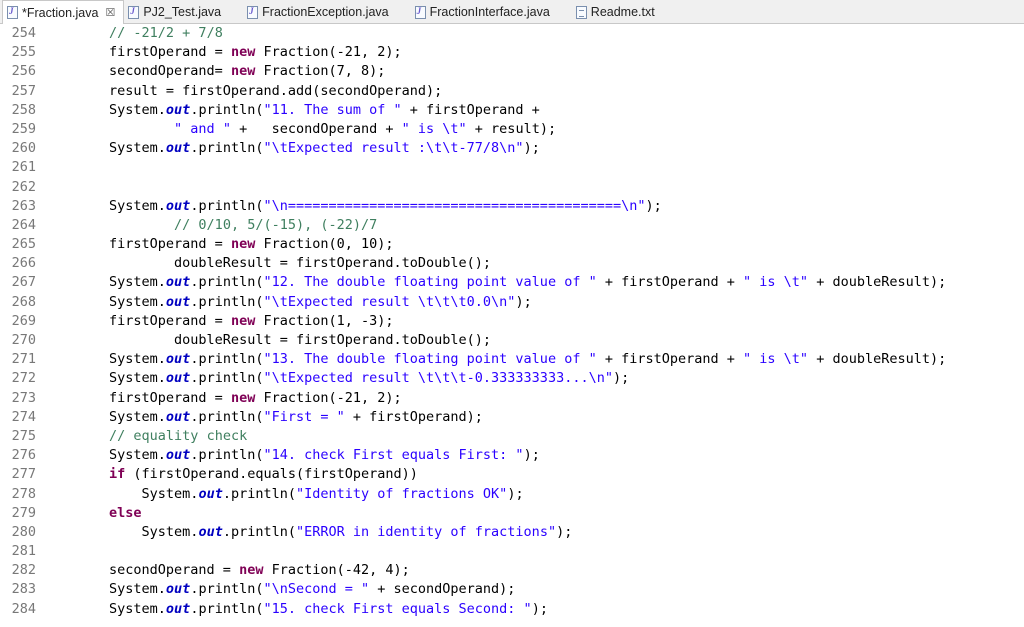  I want to click on code-line: // equality check, so click(534, 436).